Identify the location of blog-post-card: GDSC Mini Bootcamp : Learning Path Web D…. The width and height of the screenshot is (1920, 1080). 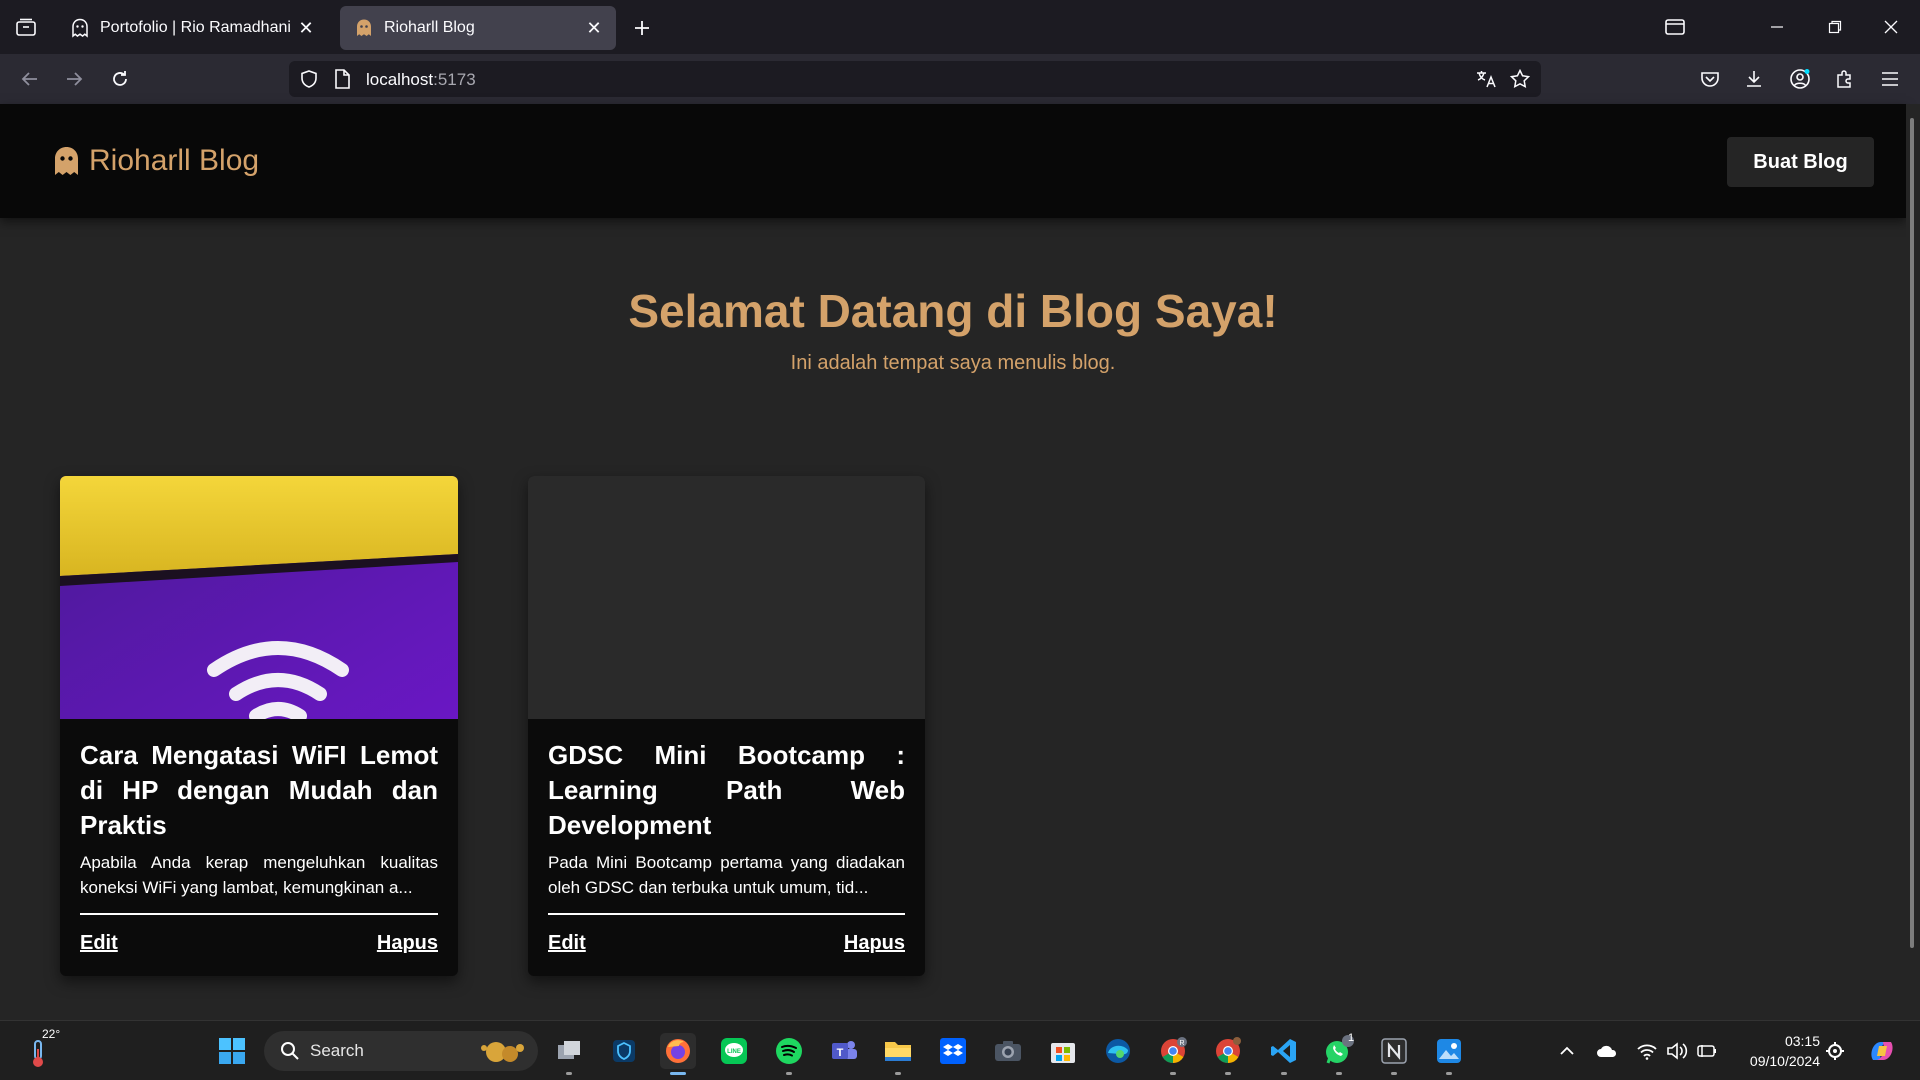
(726, 726).